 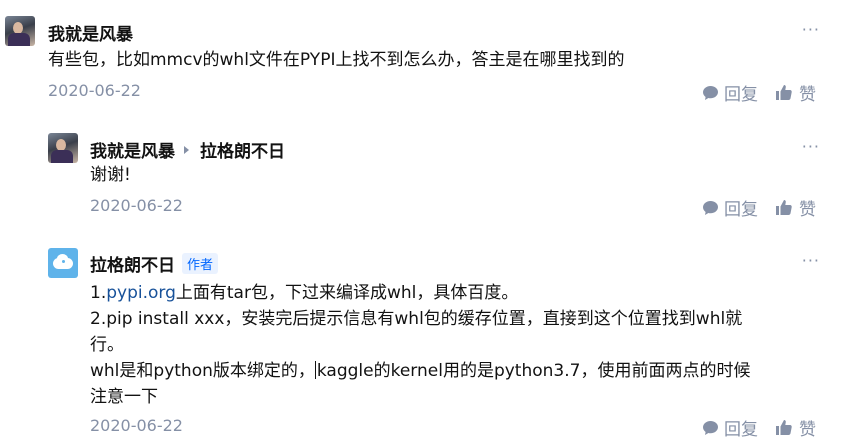 What do you see at coordinates (347, 293) in the screenshot?
I see `text-segment: 上面有tar包，下过来编译成whl，具体百度。` at bounding box center [347, 293].